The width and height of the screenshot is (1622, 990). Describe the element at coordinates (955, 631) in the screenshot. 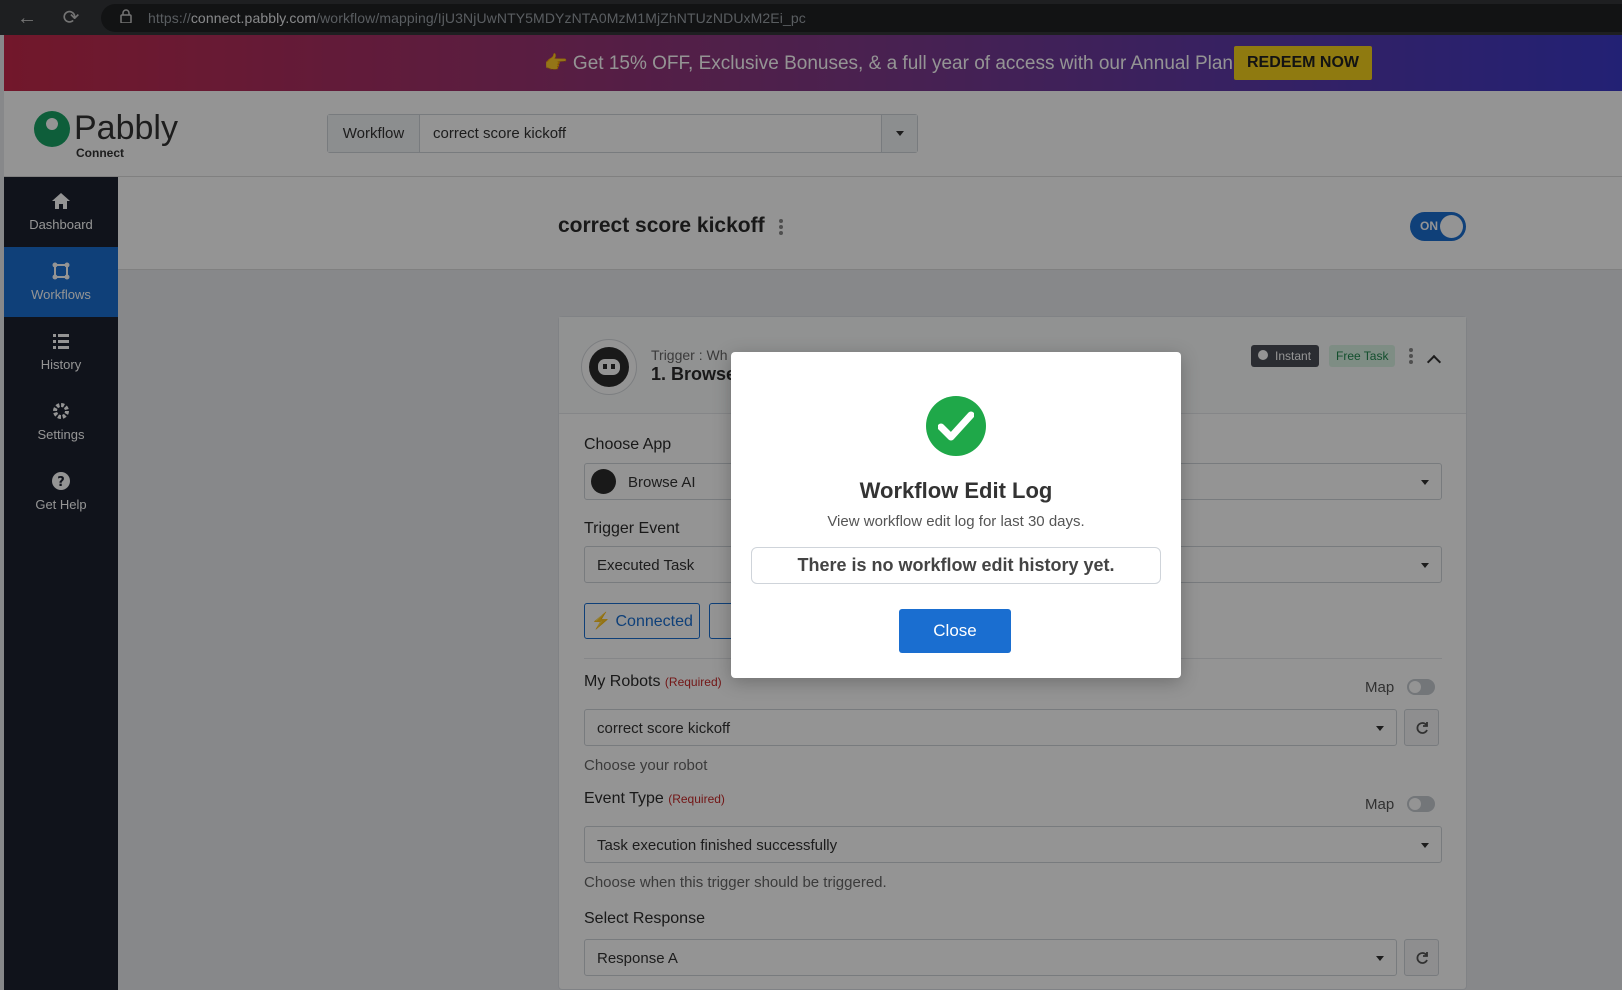

I see `close-button: Close` at that location.